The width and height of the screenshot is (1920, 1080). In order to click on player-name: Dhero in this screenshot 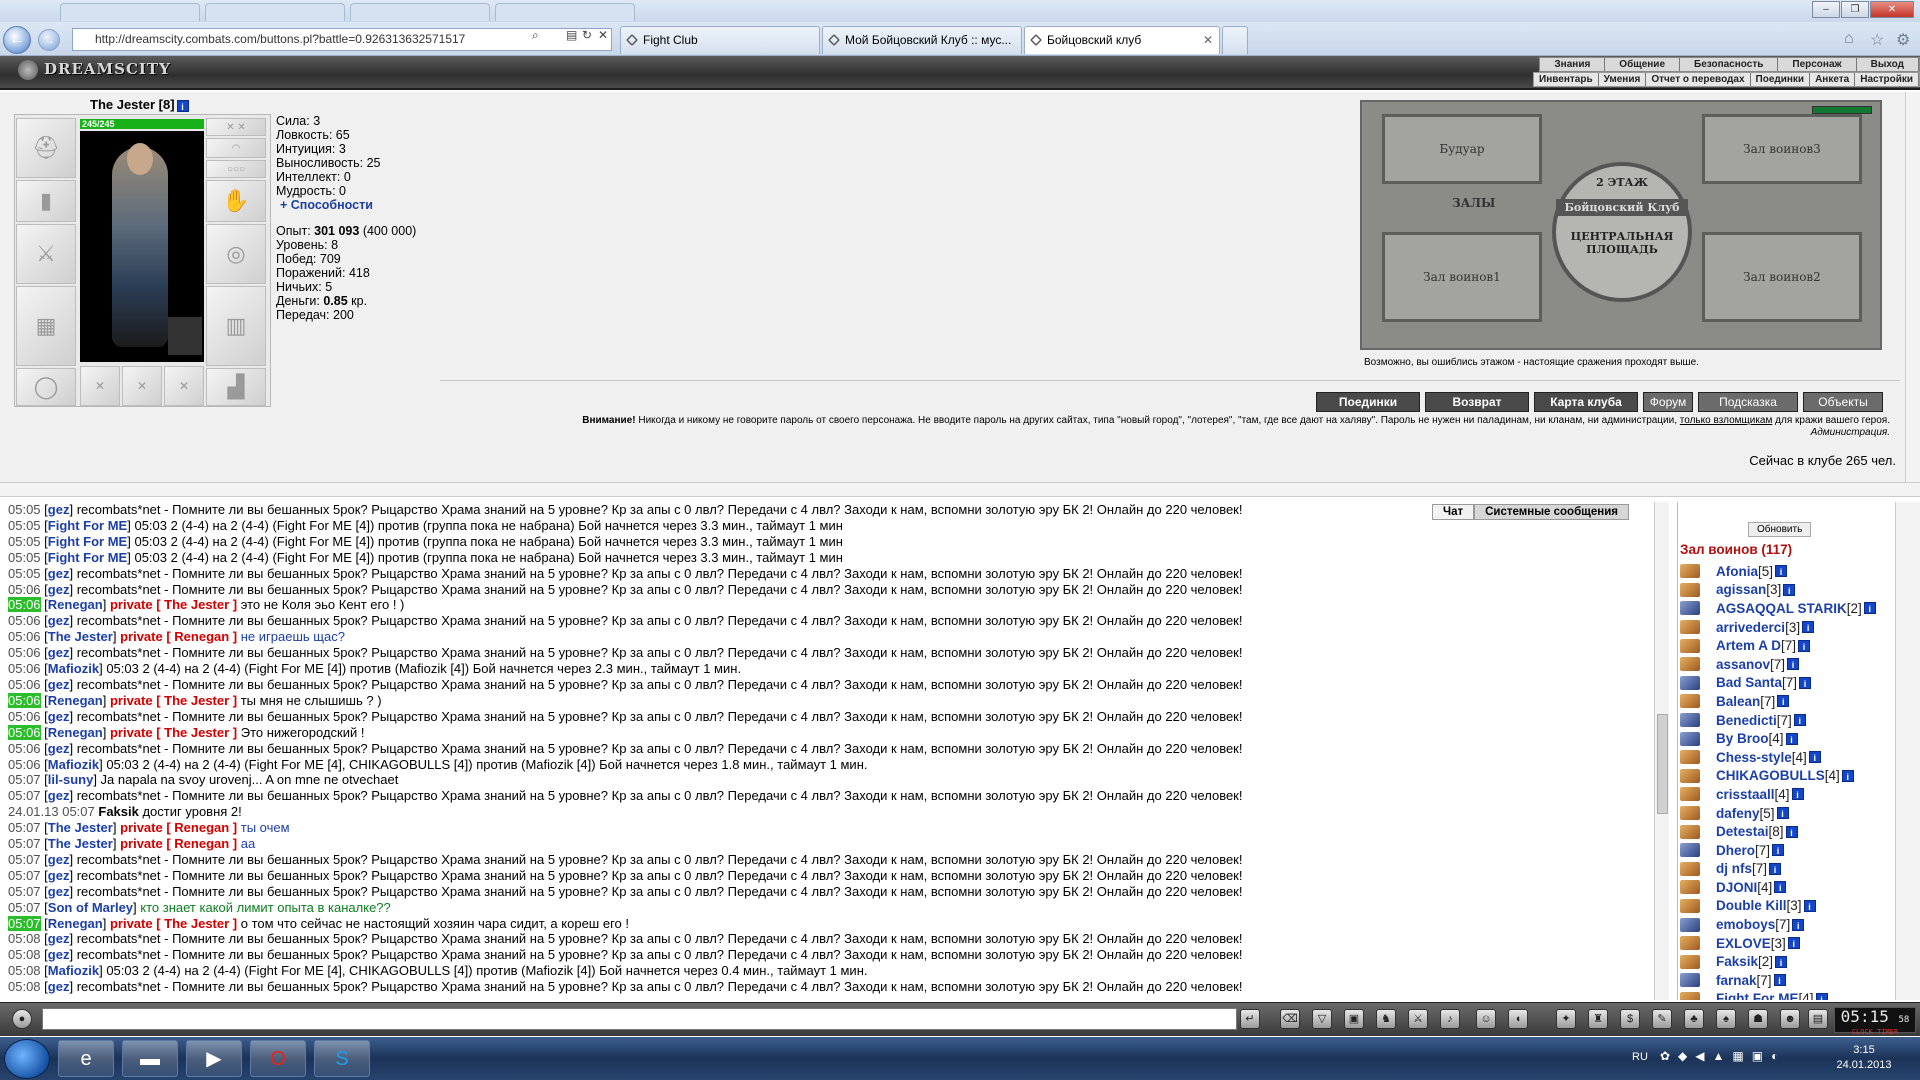, I will do `click(1735, 850)`.